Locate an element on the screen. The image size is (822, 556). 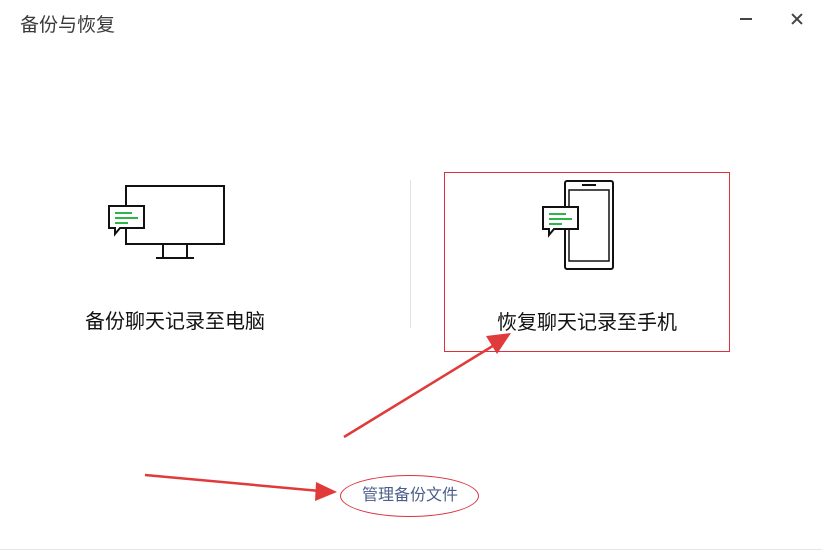
arrow-to-restore is located at coordinates (427, 386).